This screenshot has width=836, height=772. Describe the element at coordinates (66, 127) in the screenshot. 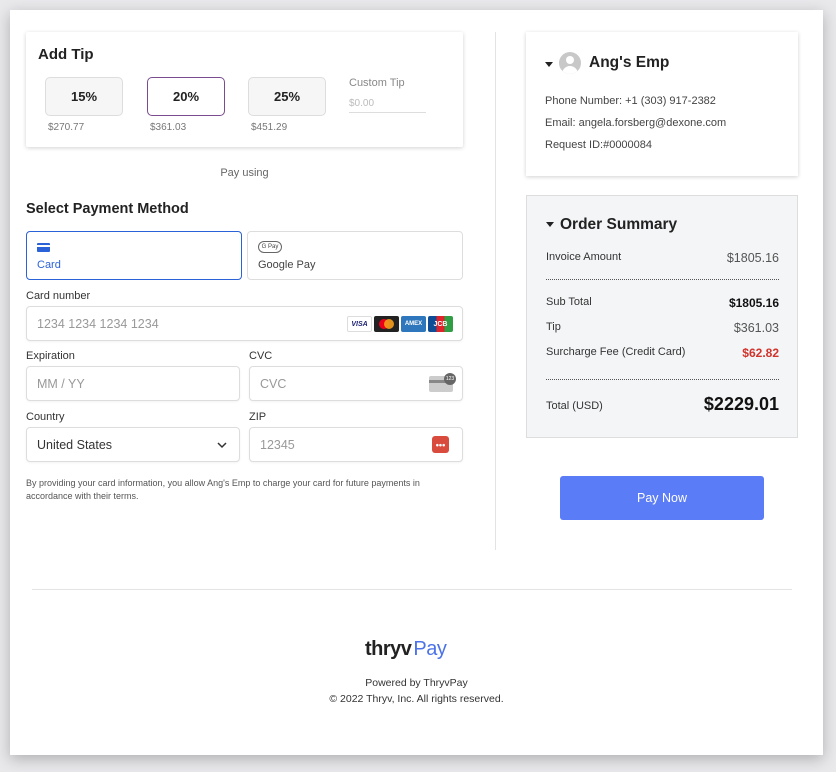

I see `tip-15-amount: $270.77` at that location.